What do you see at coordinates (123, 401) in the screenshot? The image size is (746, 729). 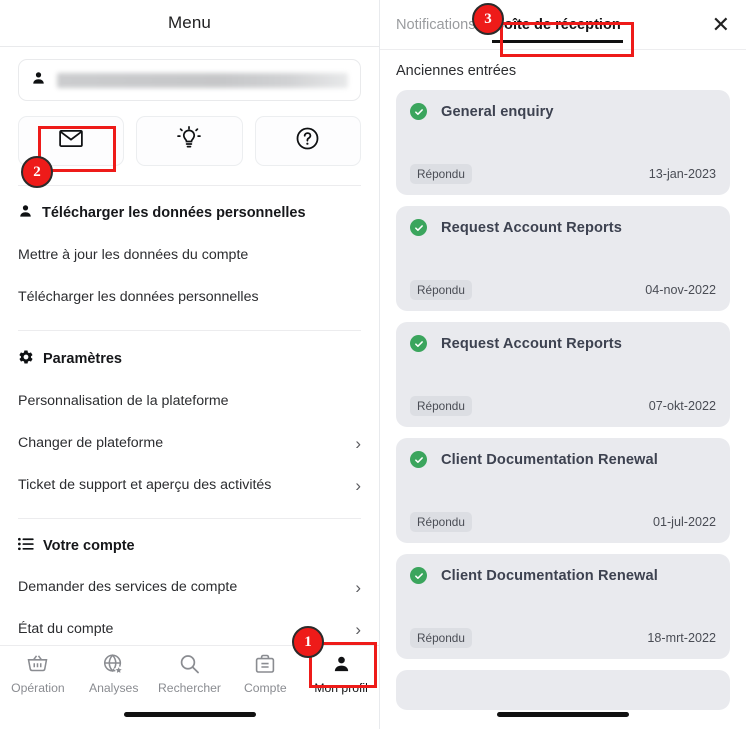 I see `menu-item-label: Personnalisation de la plateforme` at bounding box center [123, 401].